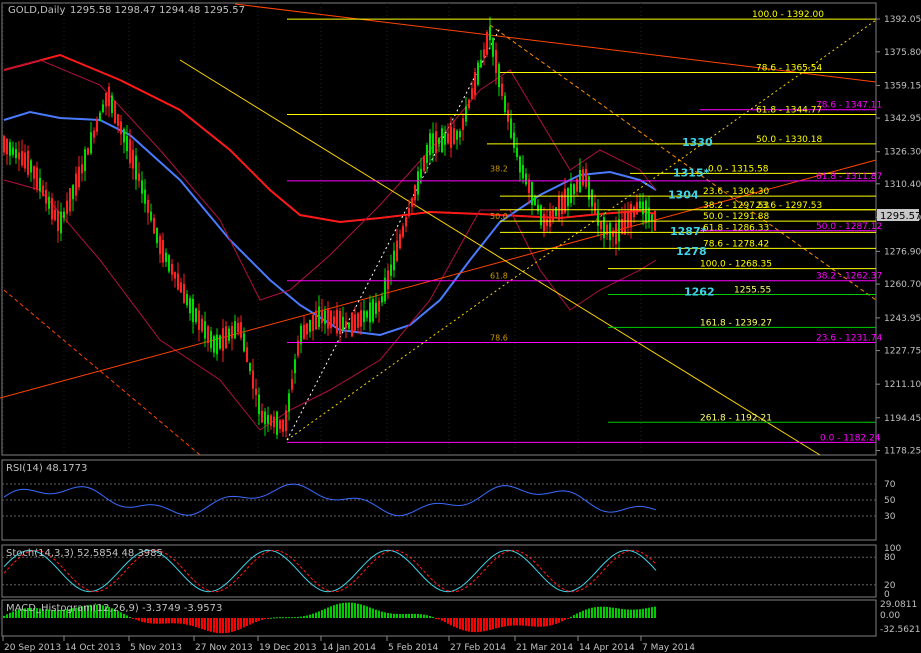  What do you see at coordinates (902, 53) in the screenshot?
I see `price-tick-label: 1375.80` at bounding box center [902, 53].